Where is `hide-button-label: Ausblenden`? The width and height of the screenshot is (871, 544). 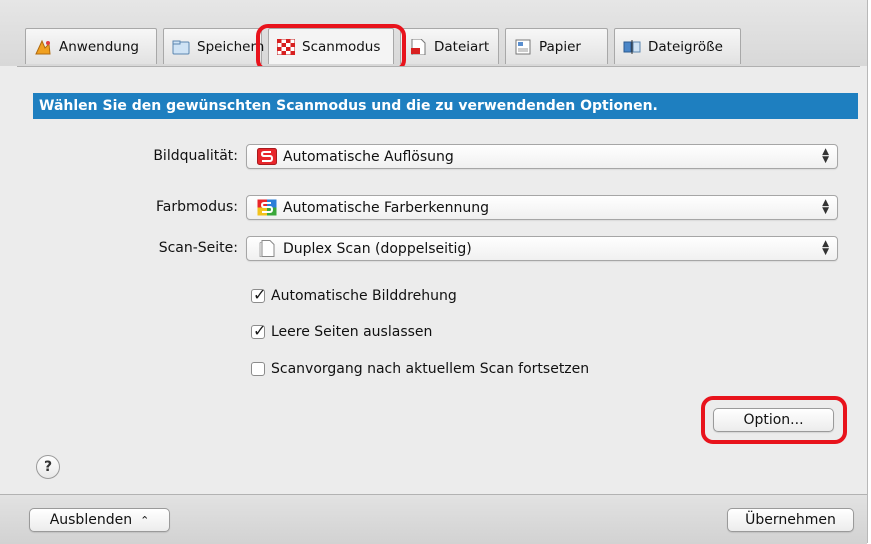 hide-button-label: Ausblenden is located at coordinates (91, 520).